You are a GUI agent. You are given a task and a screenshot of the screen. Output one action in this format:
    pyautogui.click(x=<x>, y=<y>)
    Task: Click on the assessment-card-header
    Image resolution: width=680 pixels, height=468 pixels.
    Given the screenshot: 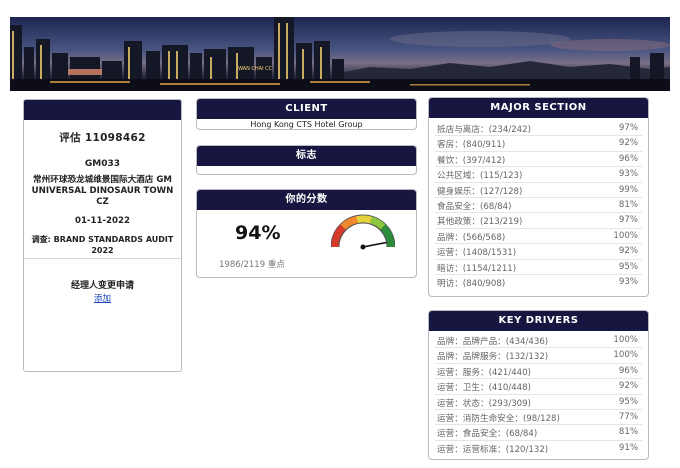 What is the action you would take?
    pyautogui.click(x=102, y=110)
    